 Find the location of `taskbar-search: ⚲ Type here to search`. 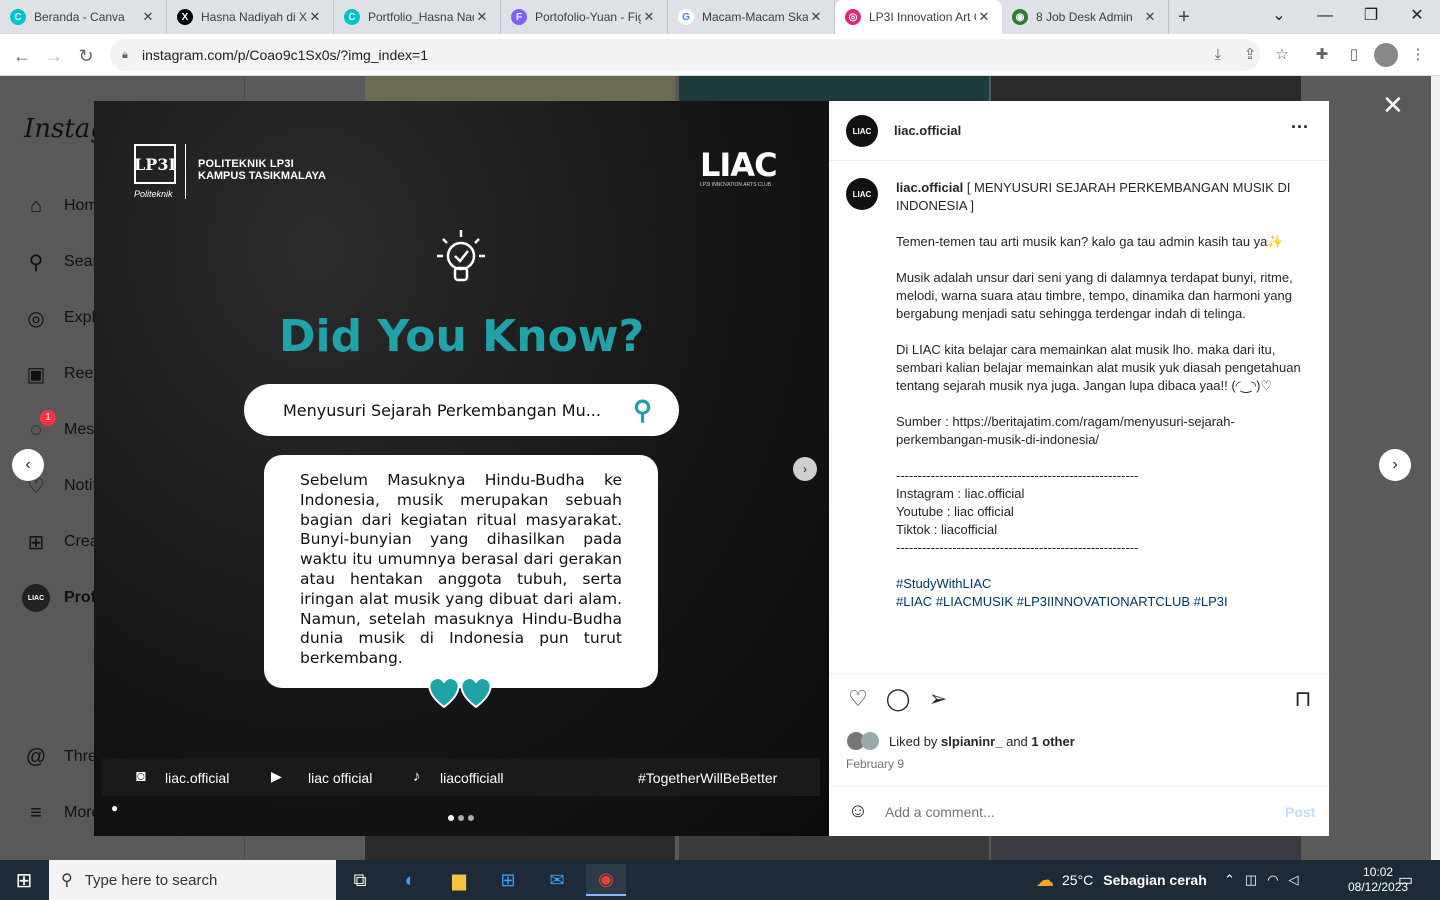

taskbar-search: ⚲ Type here to search is located at coordinates (192, 880).